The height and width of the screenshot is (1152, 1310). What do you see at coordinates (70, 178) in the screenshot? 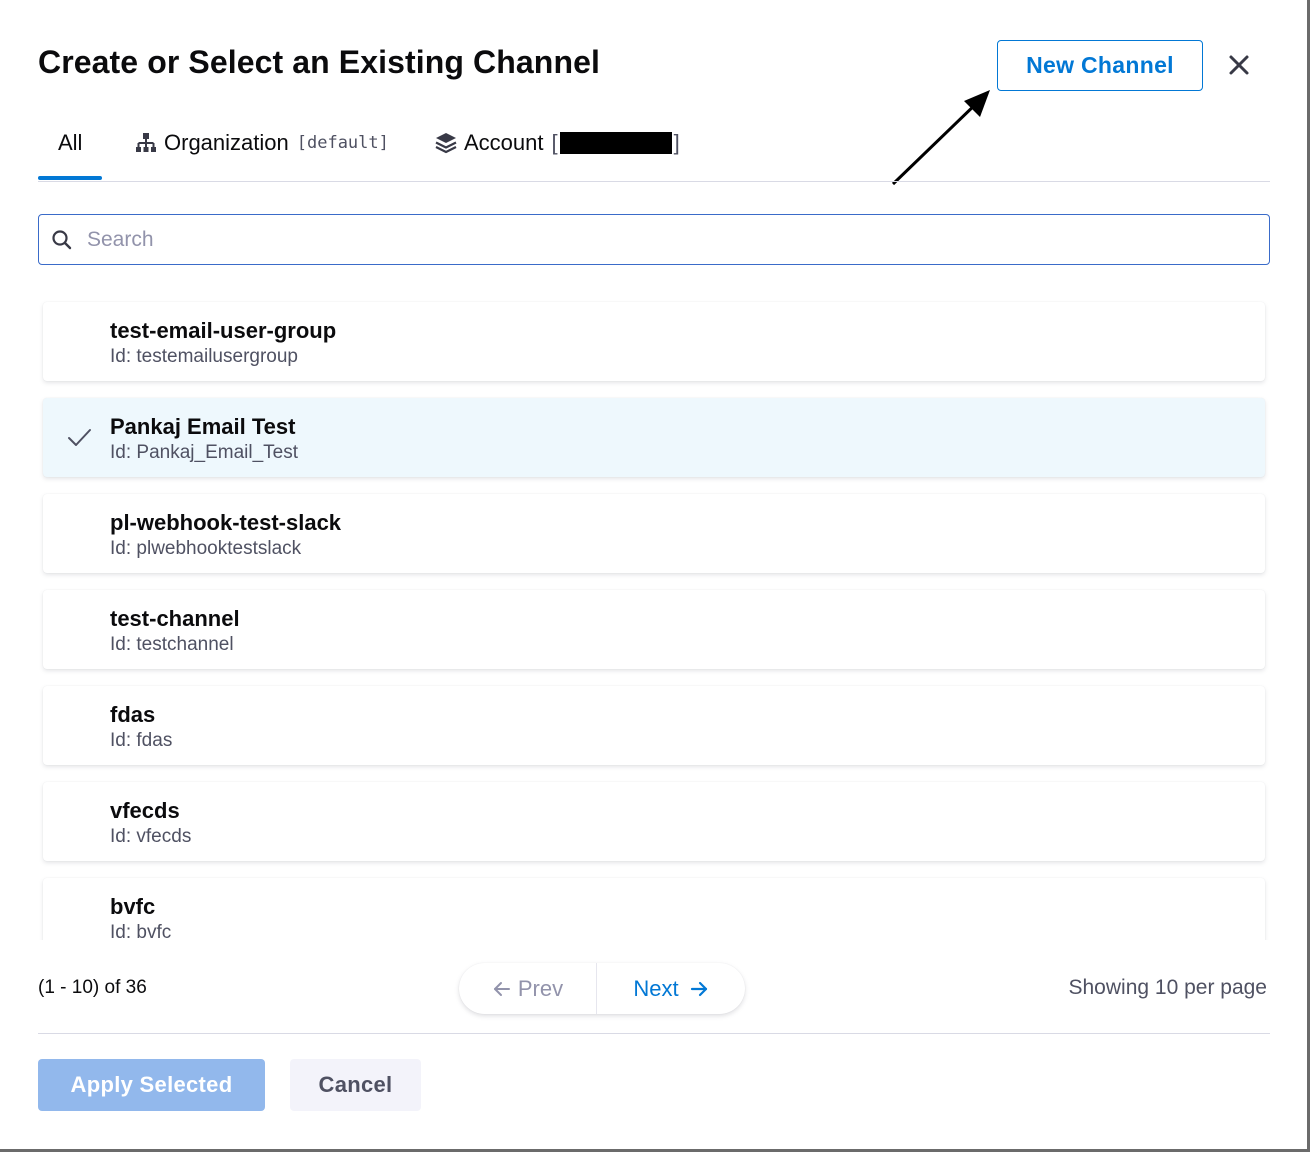
I see `active-tab-indicator` at bounding box center [70, 178].